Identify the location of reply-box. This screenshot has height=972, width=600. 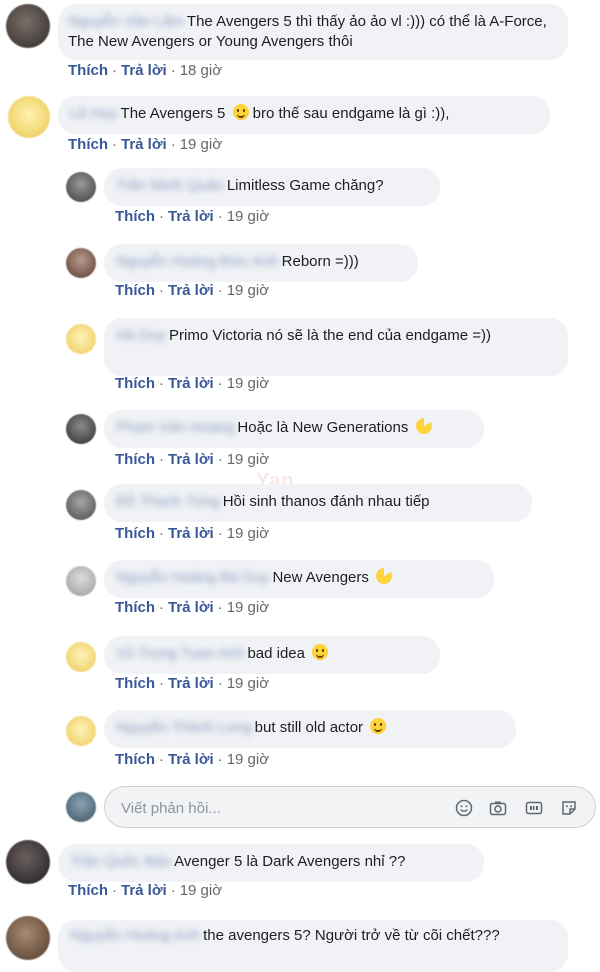
(350, 807).